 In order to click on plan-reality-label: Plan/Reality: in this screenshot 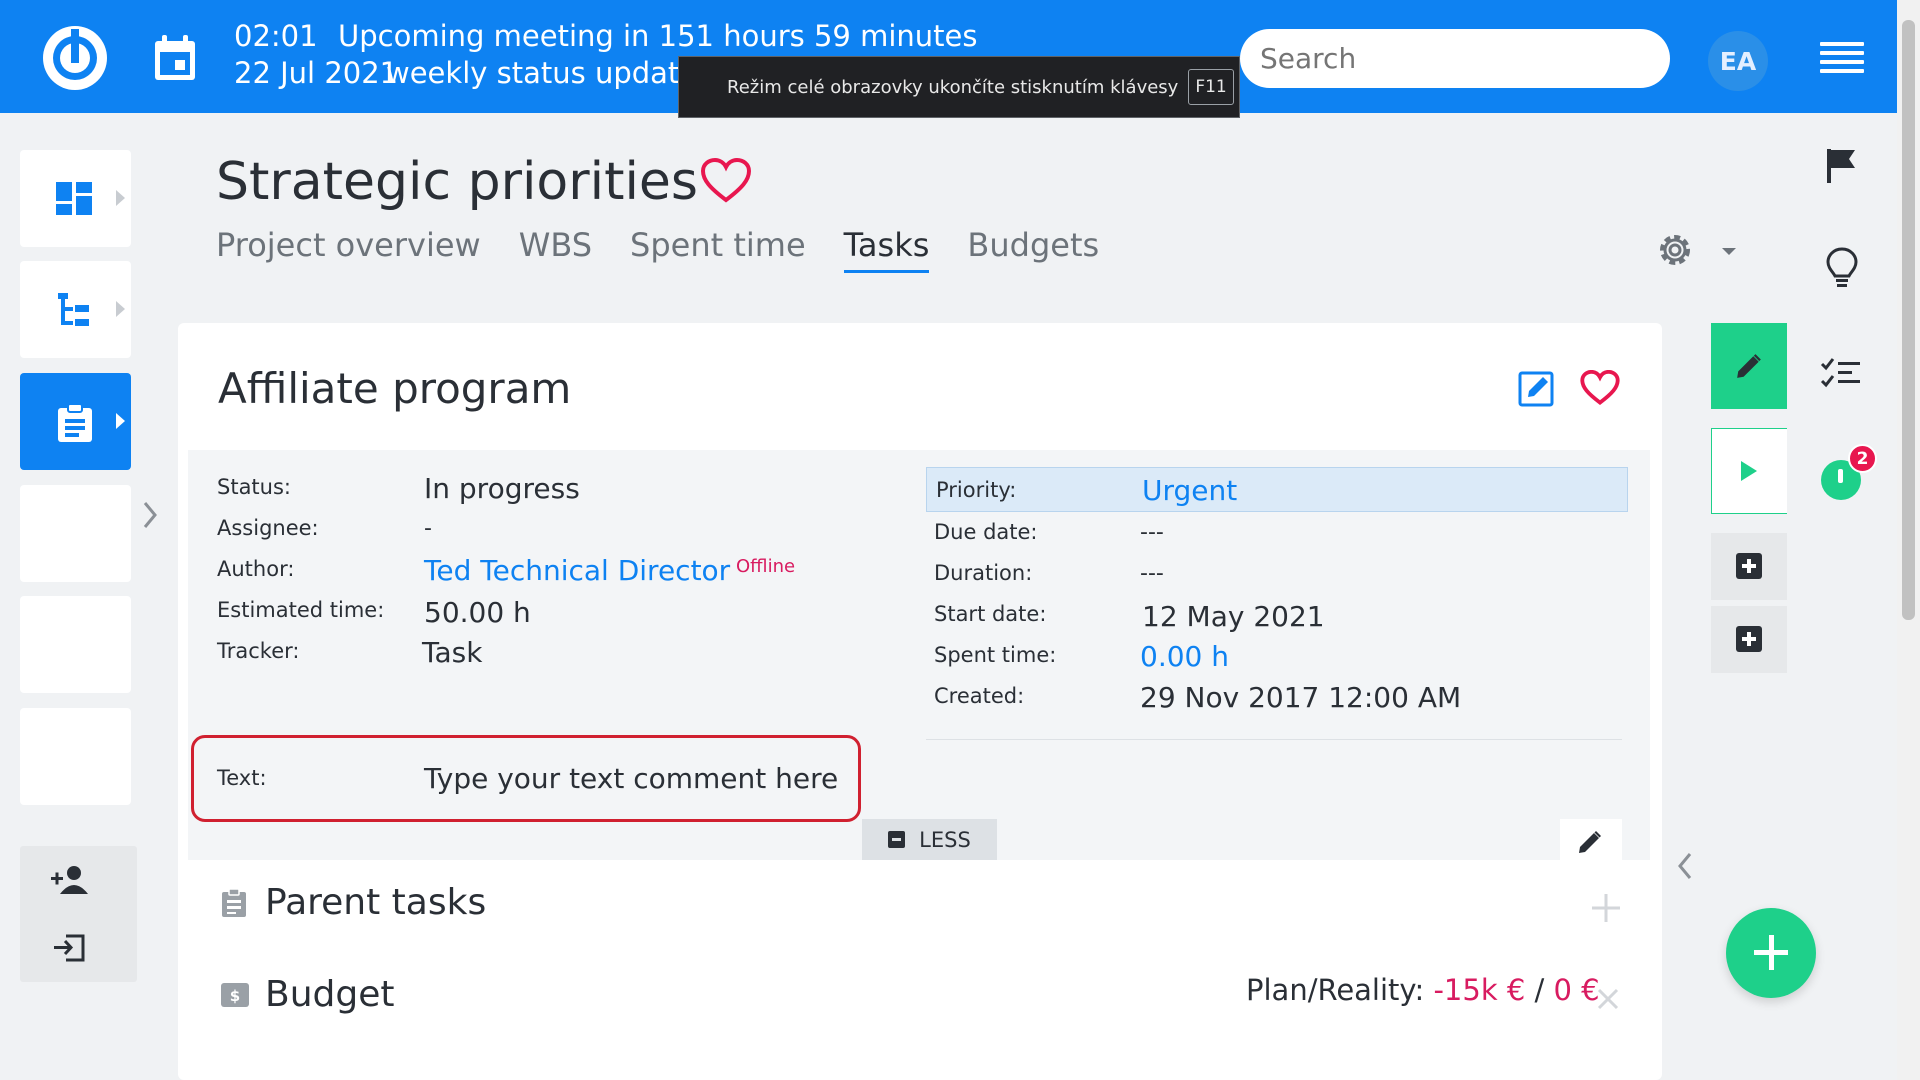, I will do `click(1335, 990)`.